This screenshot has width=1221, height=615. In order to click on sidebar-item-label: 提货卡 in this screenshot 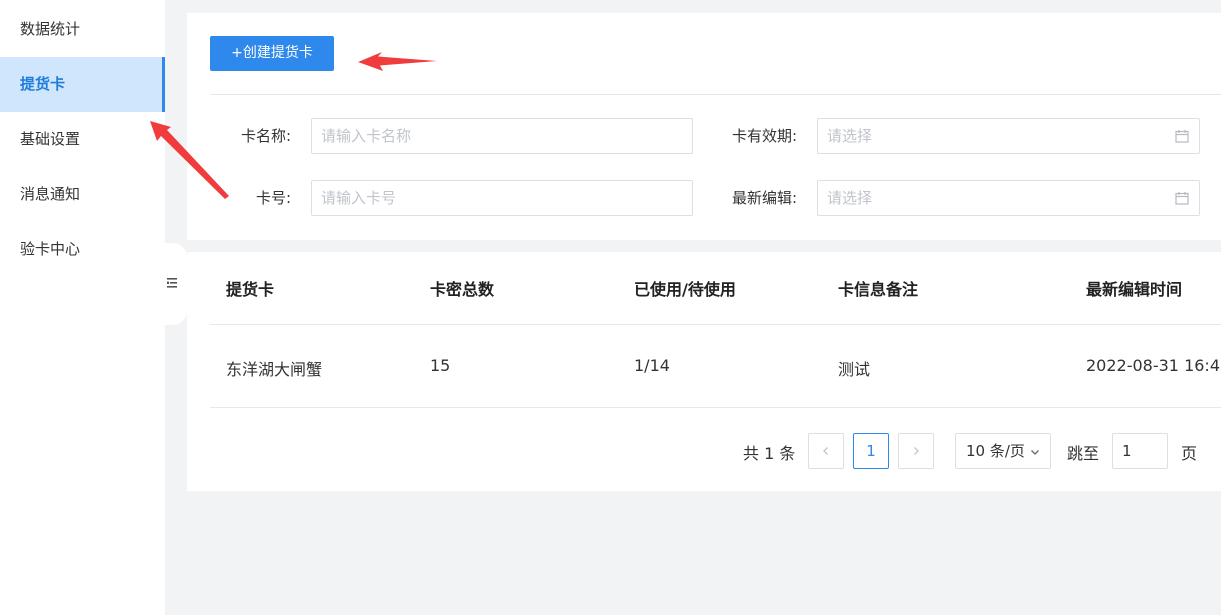, I will do `click(43, 84)`.